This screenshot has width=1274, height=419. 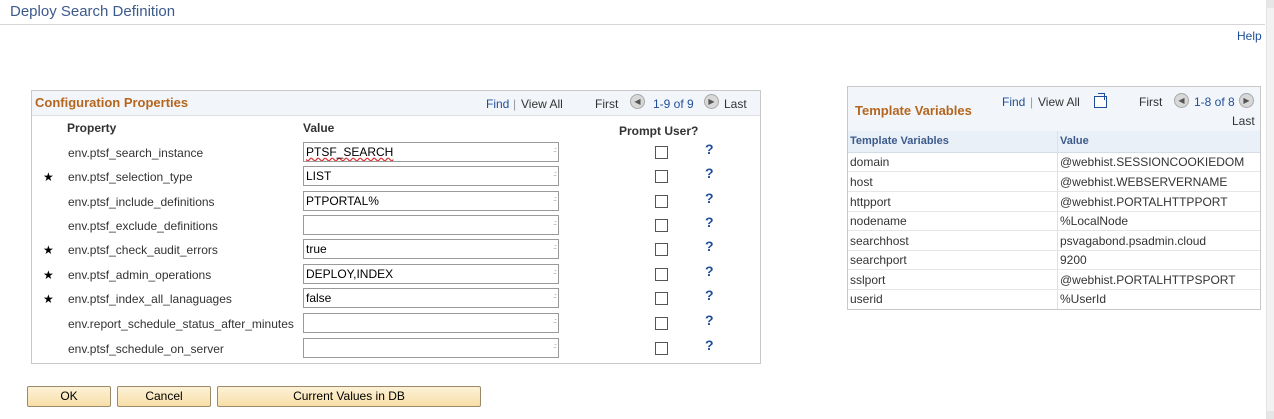 I want to click on last-label: Last, so click(x=735, y=104).